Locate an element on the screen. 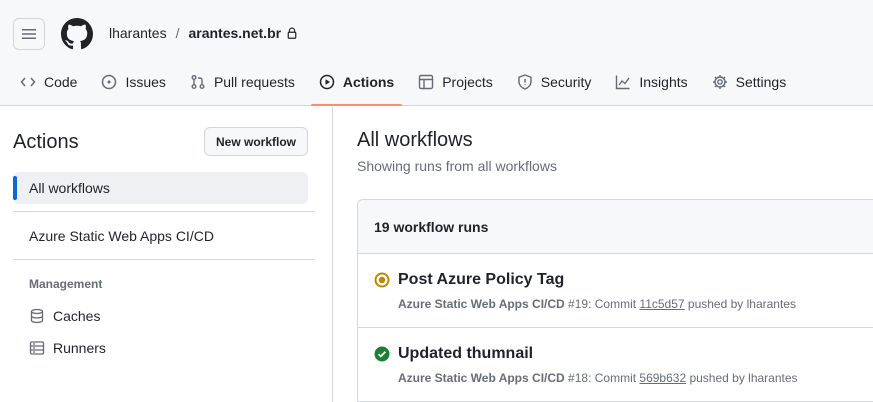 The image size is (873, 402). sidebar-item-caches: Caches is located at coordinates (64, 316).